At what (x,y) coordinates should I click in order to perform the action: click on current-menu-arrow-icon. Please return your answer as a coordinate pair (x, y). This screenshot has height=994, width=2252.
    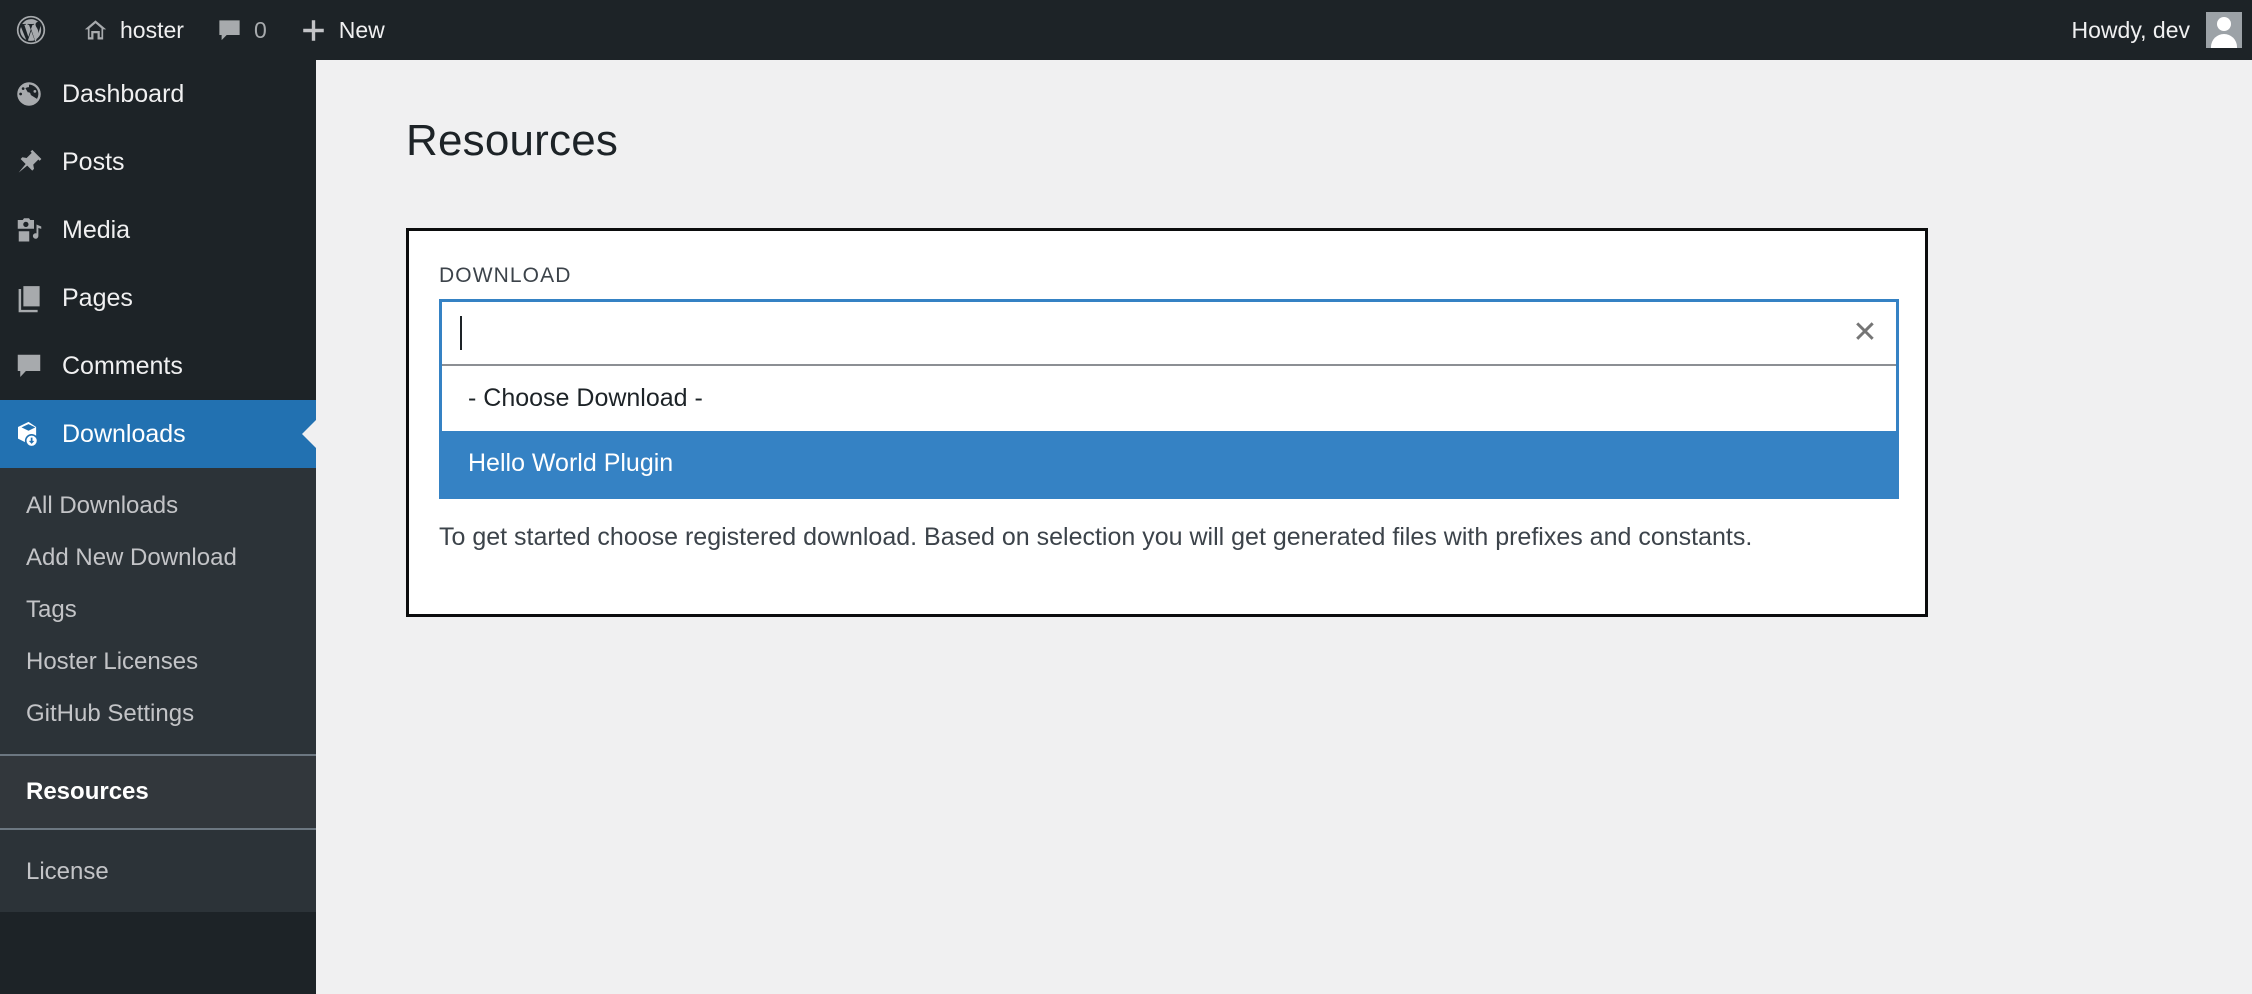
    Looking at the image, I should click on (309, 434).